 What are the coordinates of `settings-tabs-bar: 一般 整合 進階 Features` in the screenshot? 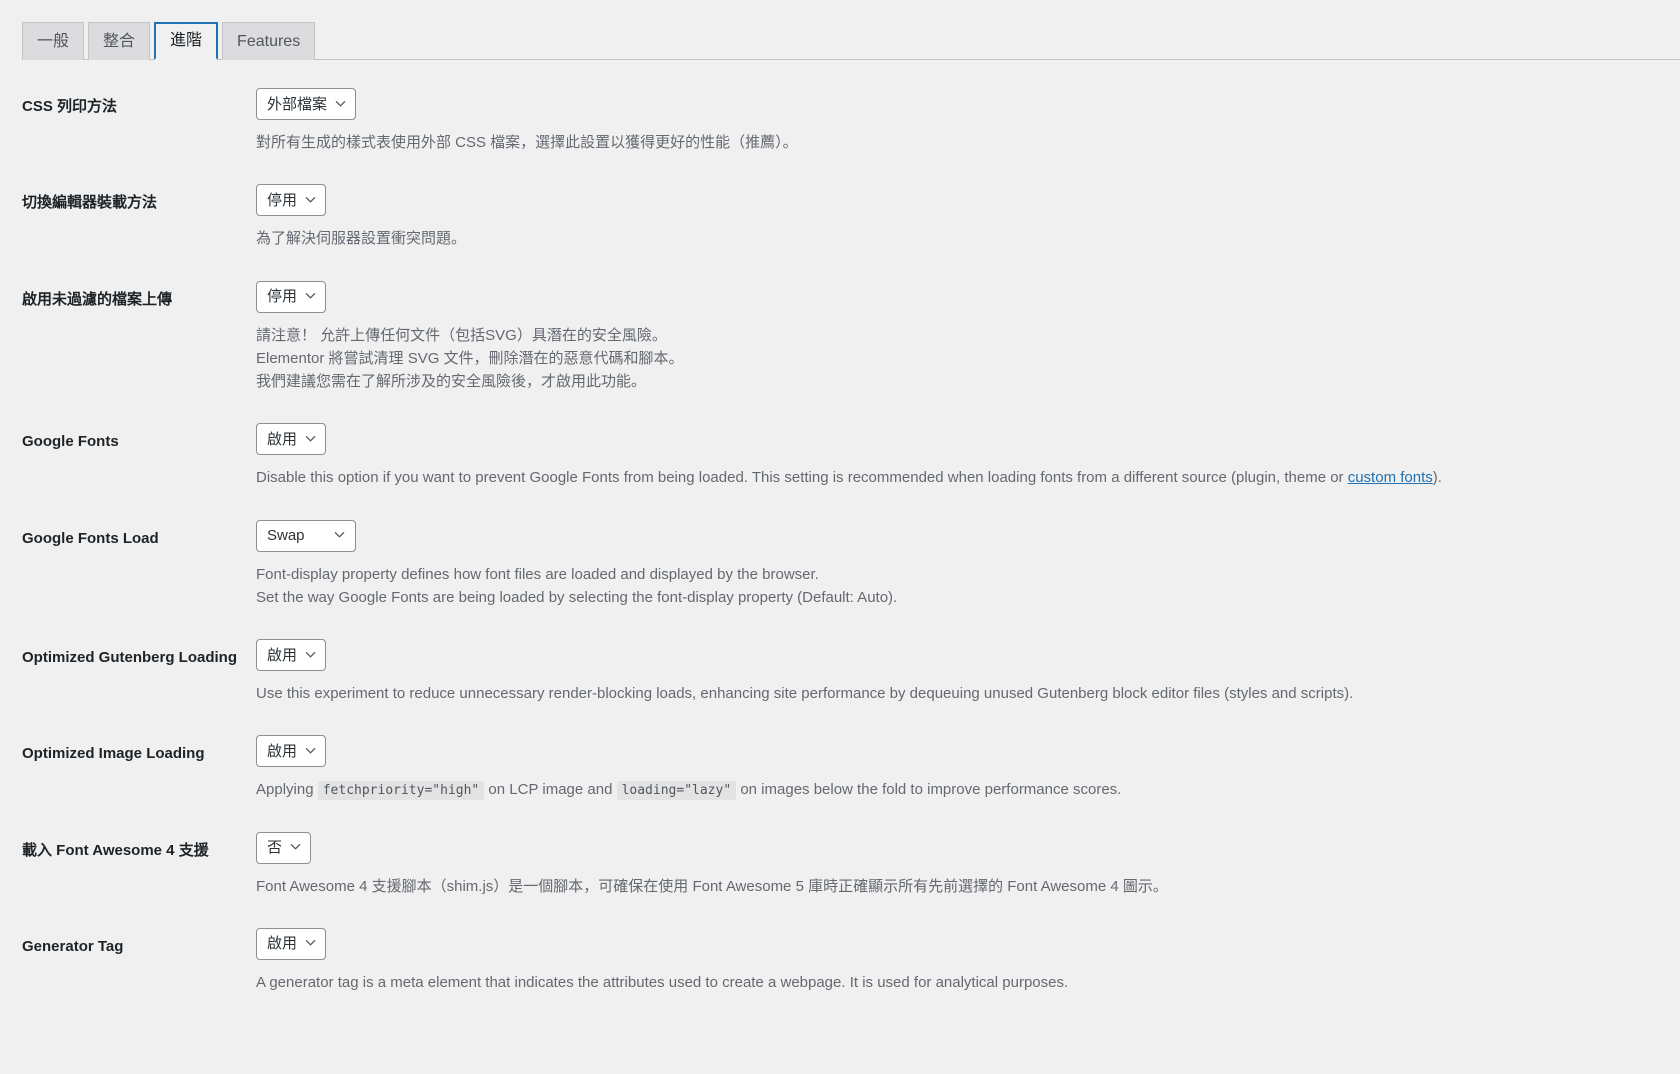 It's located at (840, 30).